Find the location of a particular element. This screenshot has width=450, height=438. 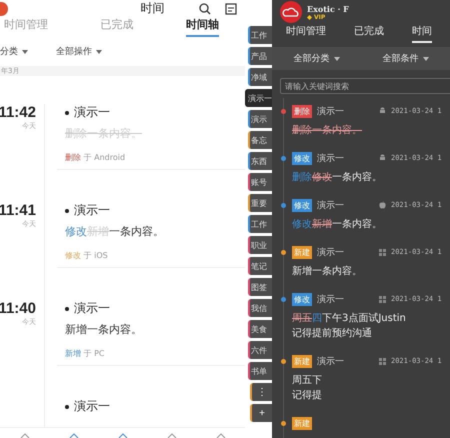

notebook-tab: 书单 is located at coordinates (260, 371).